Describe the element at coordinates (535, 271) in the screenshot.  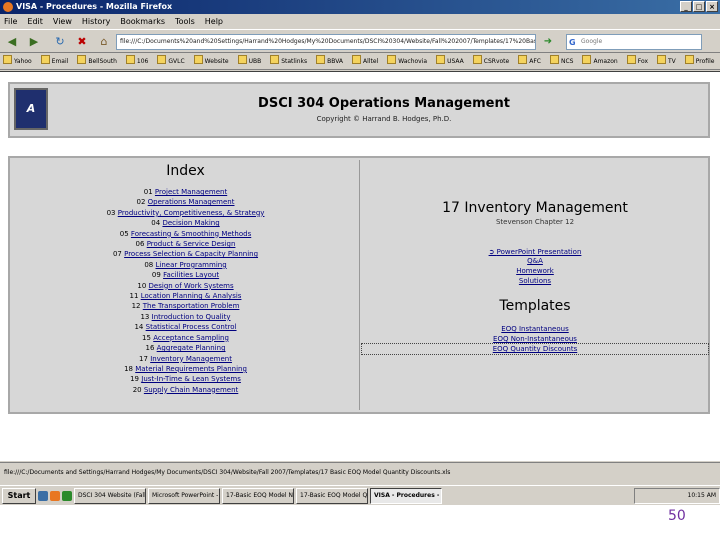
I see `homework-link: Homework` at that location.